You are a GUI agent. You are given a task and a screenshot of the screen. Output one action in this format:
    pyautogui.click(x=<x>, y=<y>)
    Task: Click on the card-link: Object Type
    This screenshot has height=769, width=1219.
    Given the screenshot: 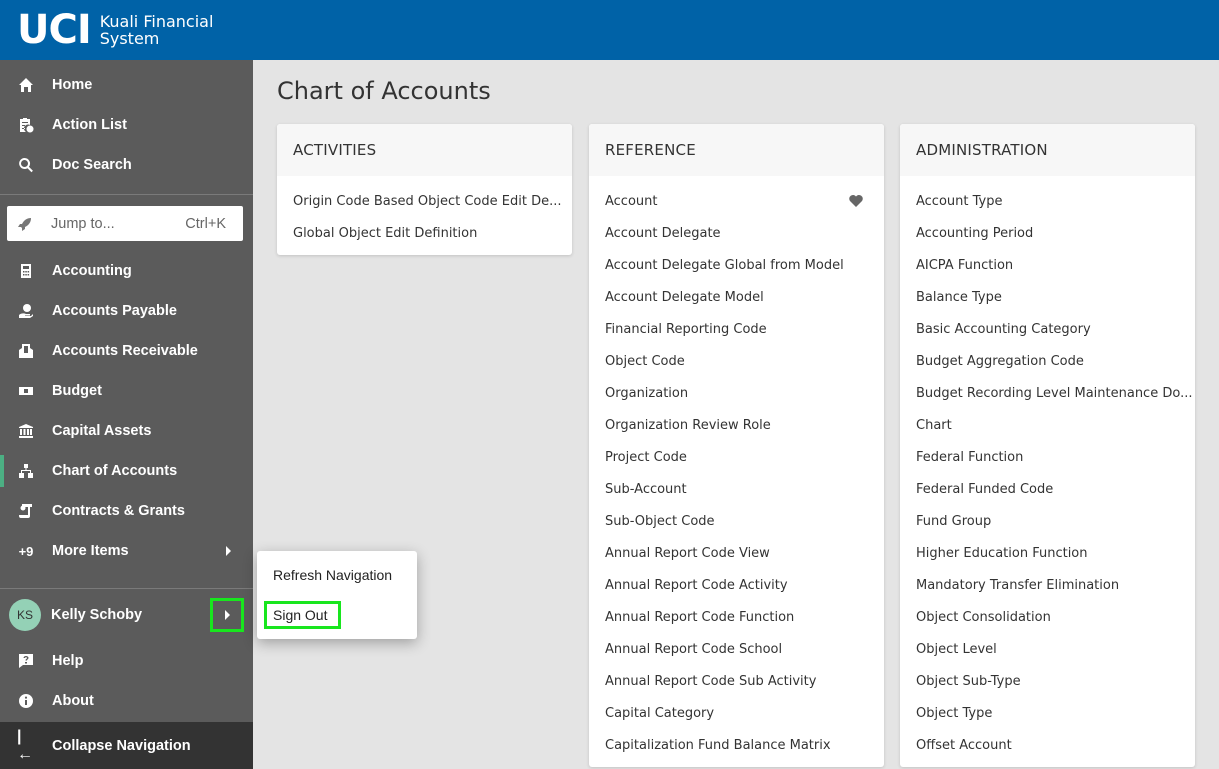 What is the action you would take?
    pyautogui.click(x=1047, y=713)
    